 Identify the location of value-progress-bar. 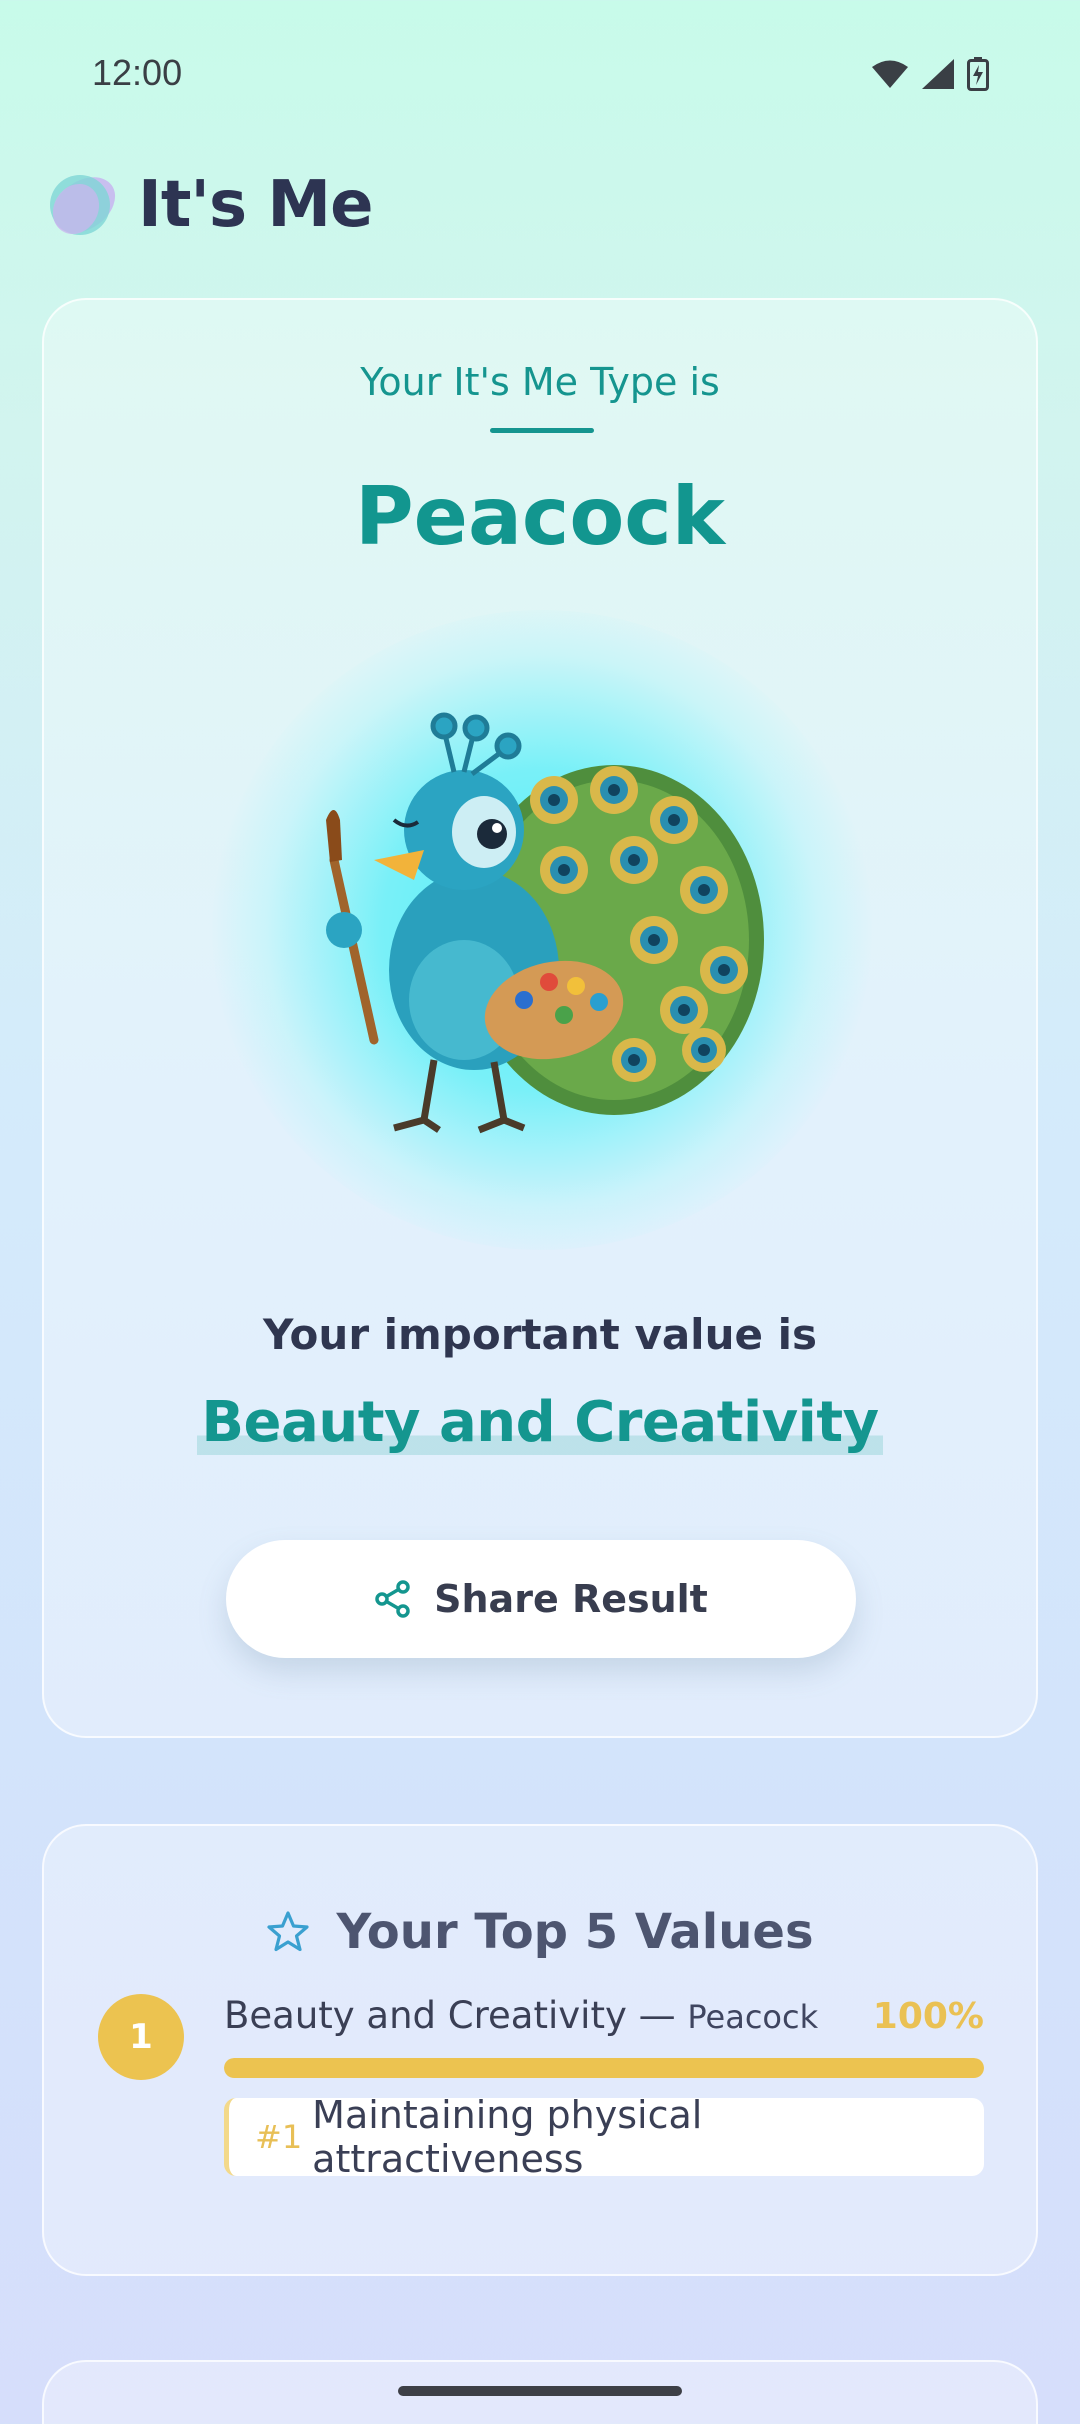
(604, 2068).